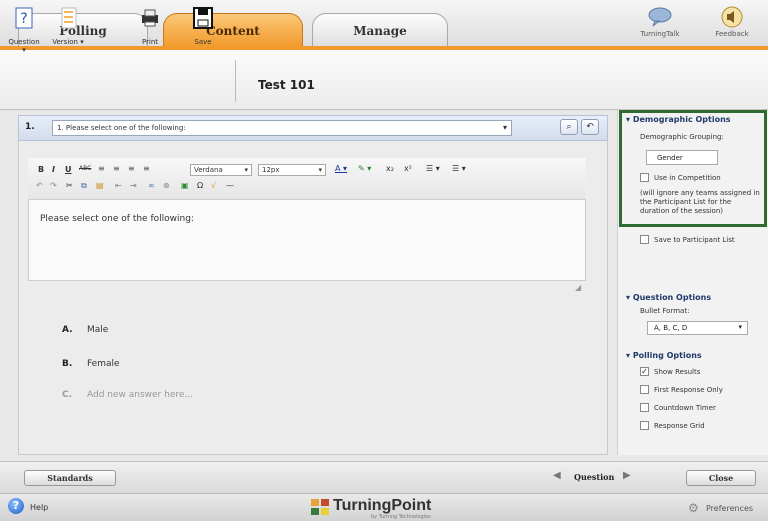 Image resolution: width=768 pixels, height=521 pixels. Describe the element at coordinates (384, 80) in the screenshot. I see `toolbar` at that location.